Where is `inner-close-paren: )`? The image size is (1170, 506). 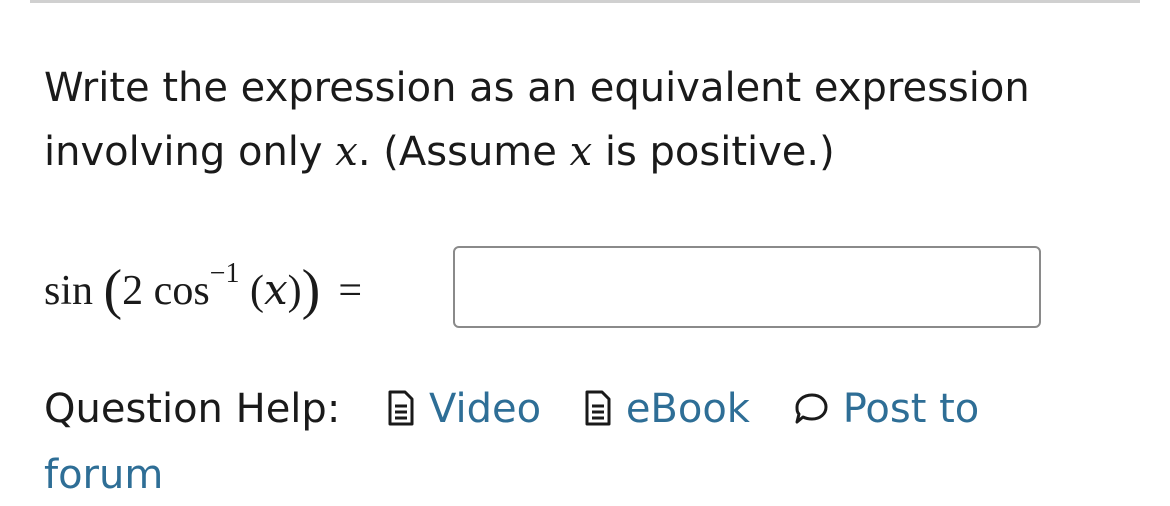 inner-close-paren: ) is located at coordinates (294, 291).